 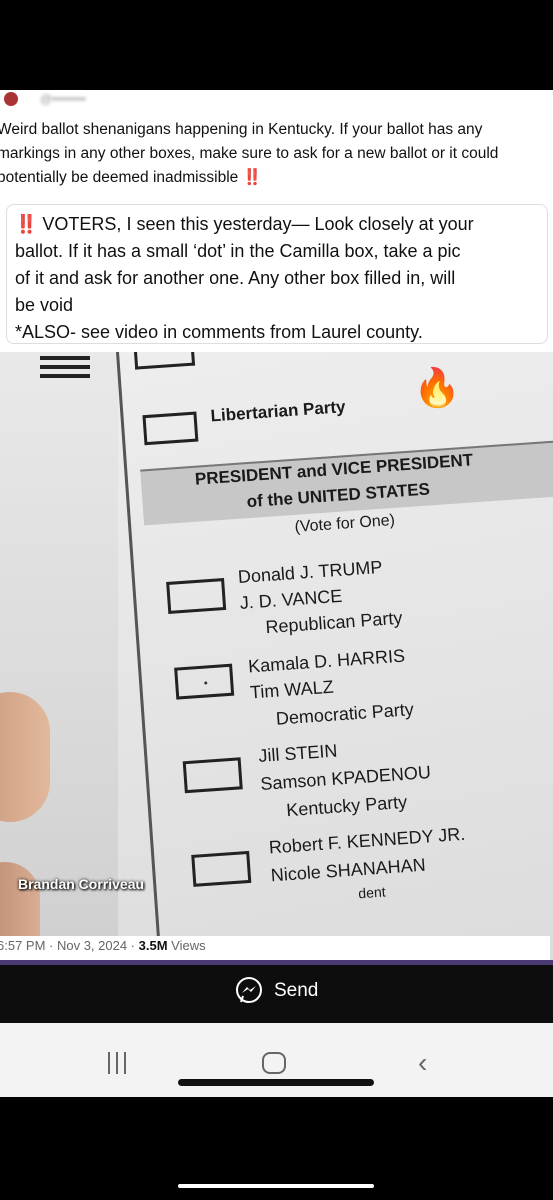 What do you see at coordinates (310, 571) in the screenshot?
I see `ballot-candidate-pres: Donald J. TRUMP` at bounding box center [310, 571].